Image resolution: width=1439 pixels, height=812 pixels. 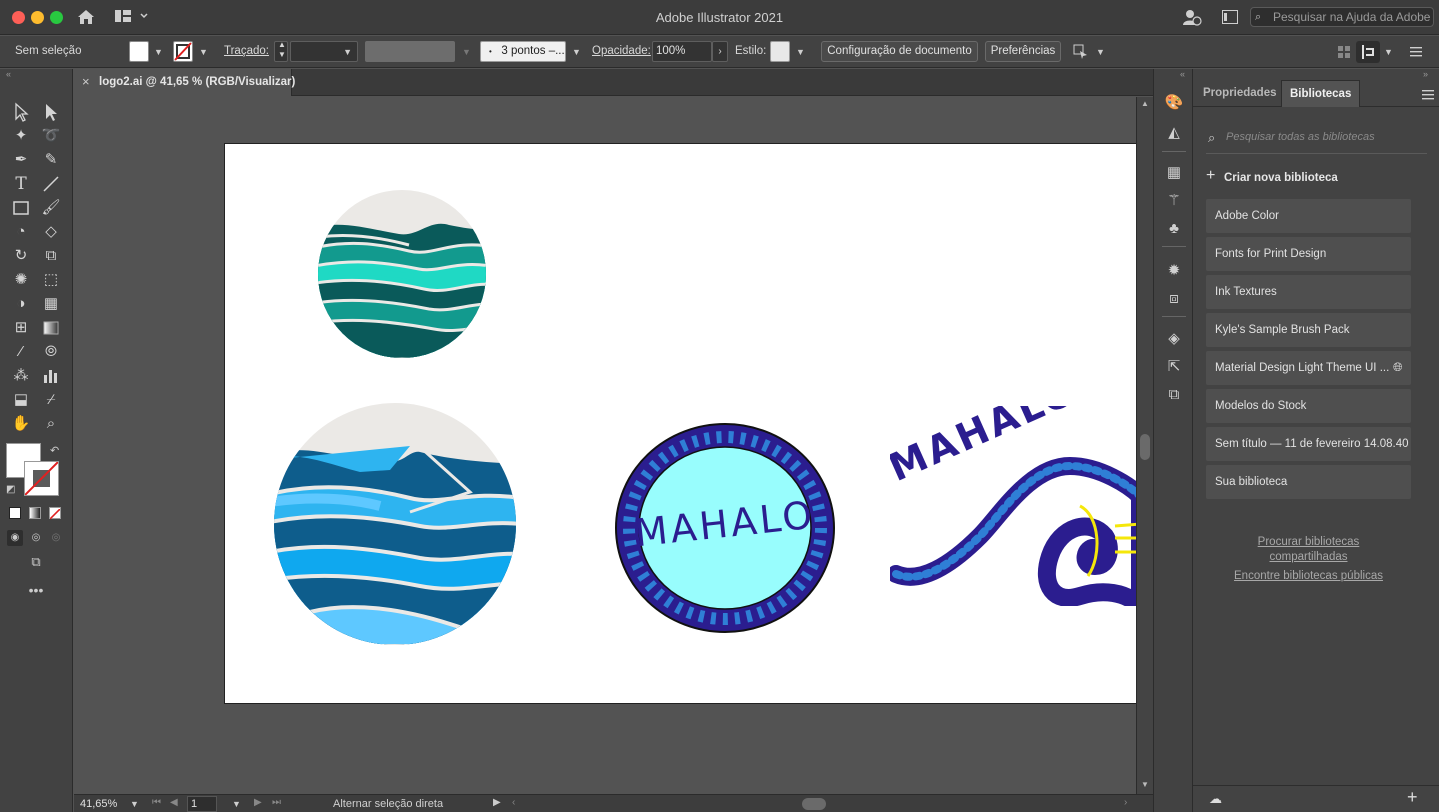 What do you see at coordinates (1100, 52) in the screenshot?
I see `select-similar-chevron-icon: ▼` at bounding box center [1100, 52].